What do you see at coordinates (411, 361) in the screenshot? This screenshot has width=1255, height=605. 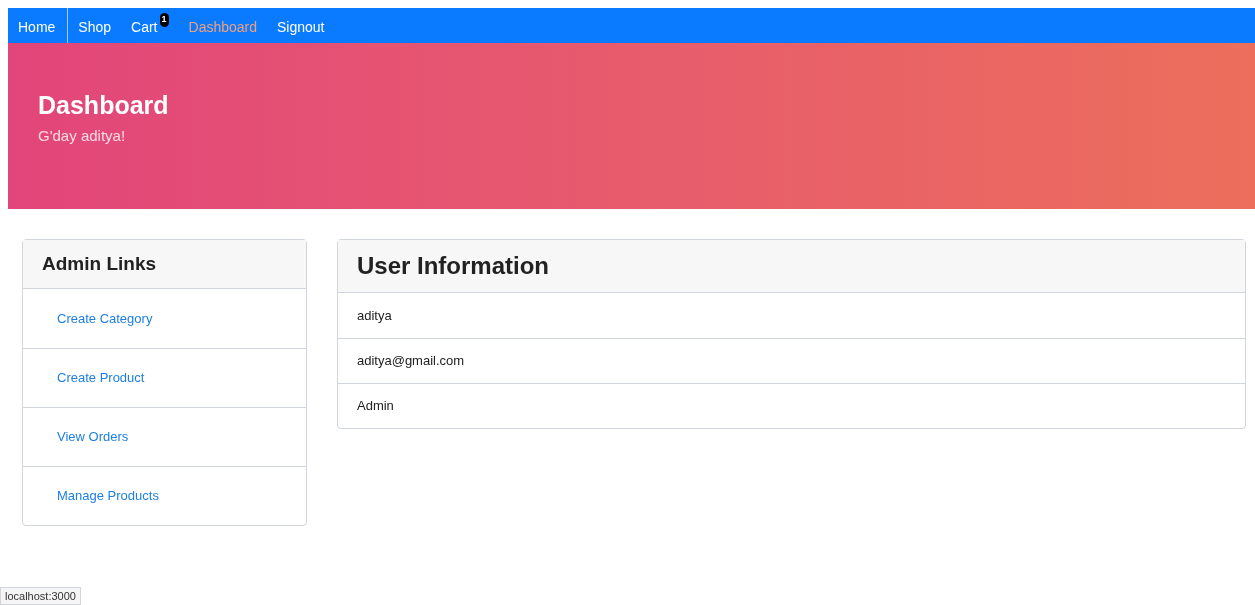 I see `info-text: aditya@gmail.com` at bounding box center [411, 361].